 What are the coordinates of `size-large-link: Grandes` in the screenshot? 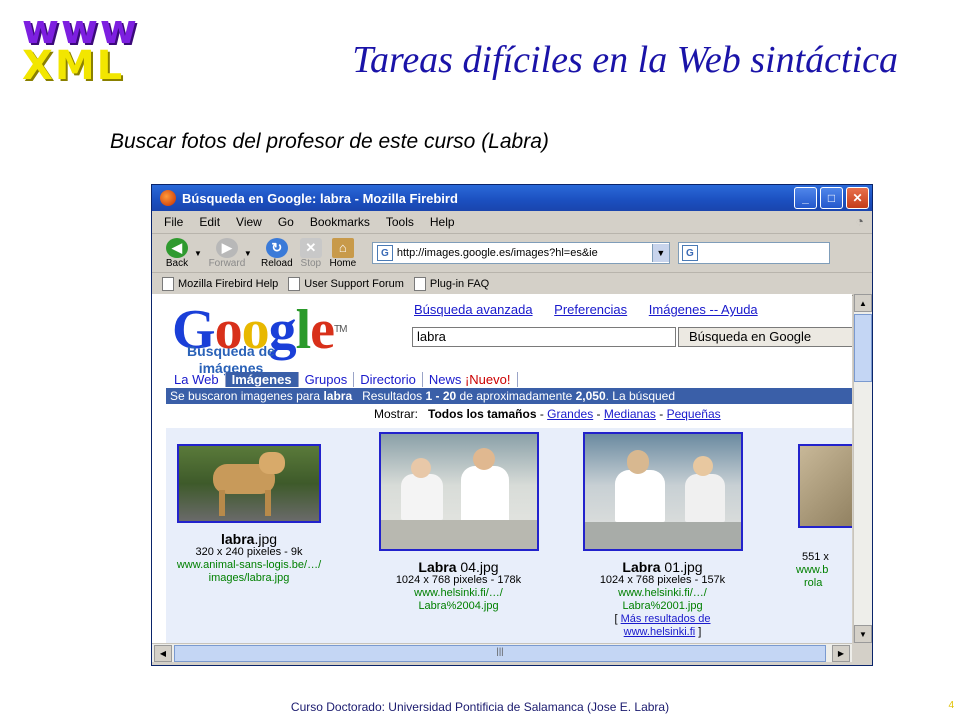 It's located at (570, 414).